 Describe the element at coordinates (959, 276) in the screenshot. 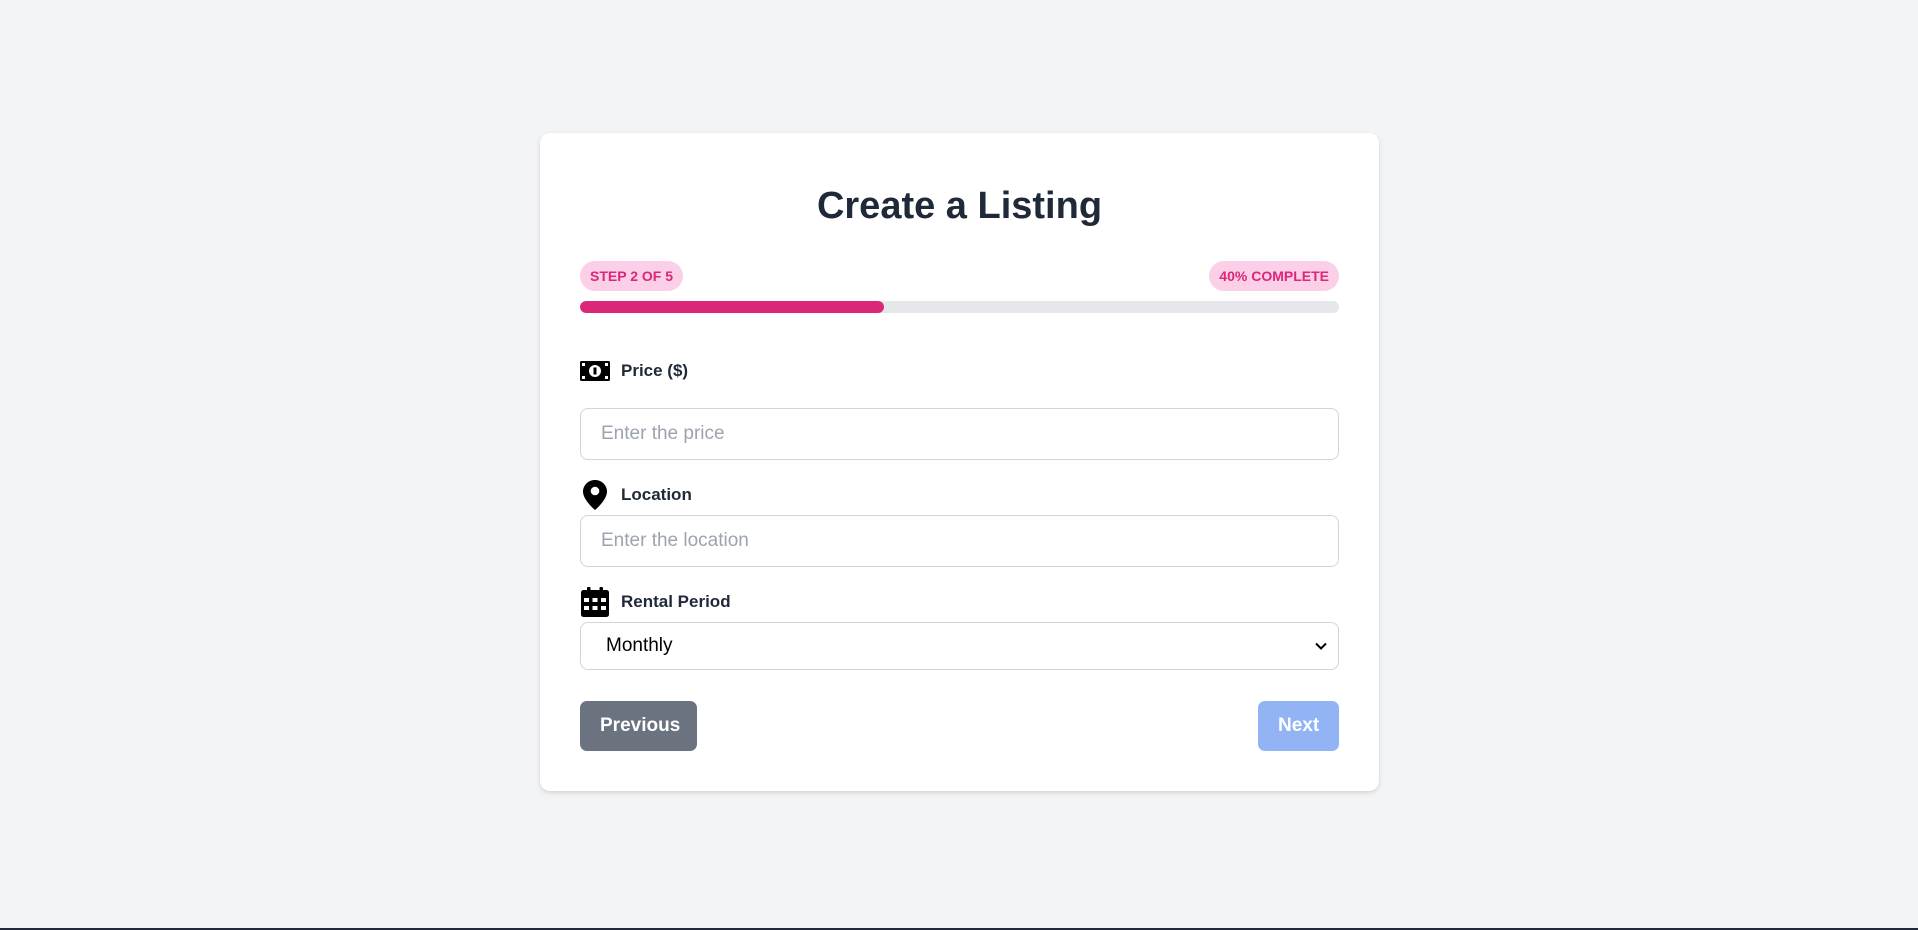

I see `progress-header: STEP 2 OF 5 40% COMPLETE` at that location.